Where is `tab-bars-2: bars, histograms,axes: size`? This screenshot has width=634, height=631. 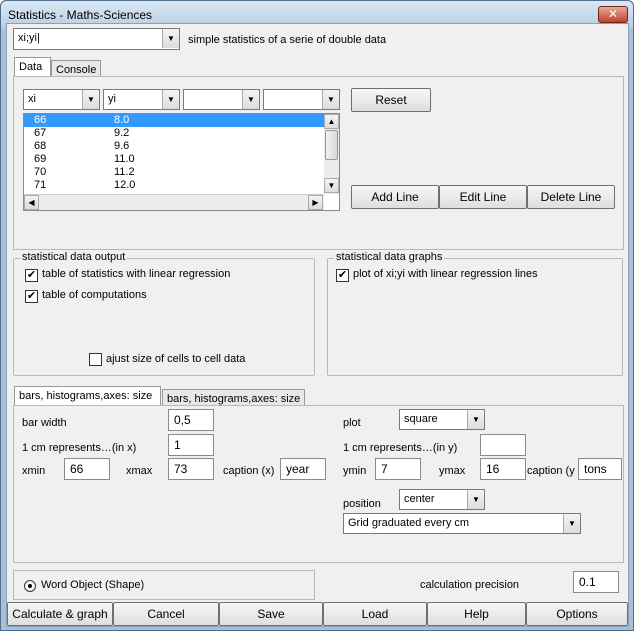 tab-bars-2: bars, histograms,axes: size is located at coordinates (233, 397).